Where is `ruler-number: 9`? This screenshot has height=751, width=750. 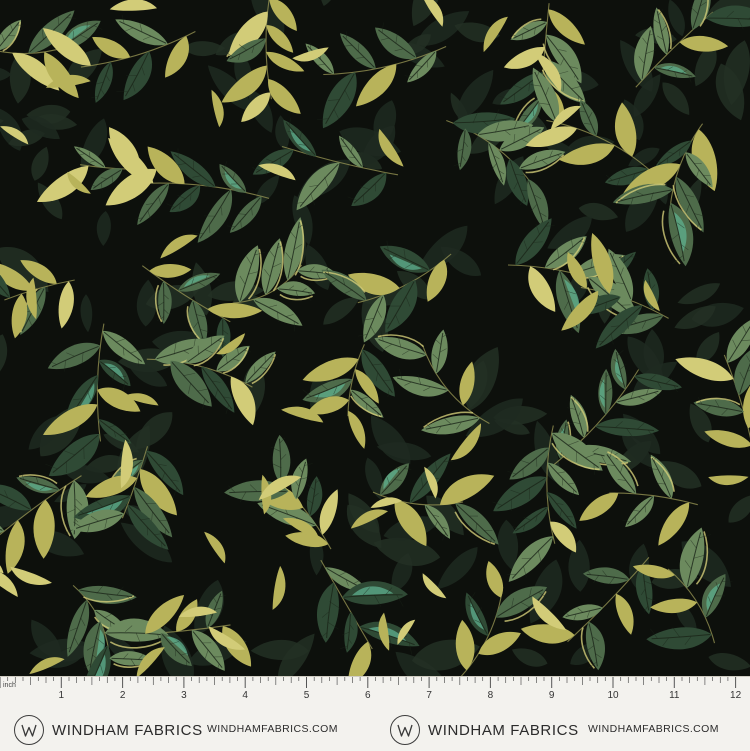
ruler-number: 9 is located at coordinates (552, 695).